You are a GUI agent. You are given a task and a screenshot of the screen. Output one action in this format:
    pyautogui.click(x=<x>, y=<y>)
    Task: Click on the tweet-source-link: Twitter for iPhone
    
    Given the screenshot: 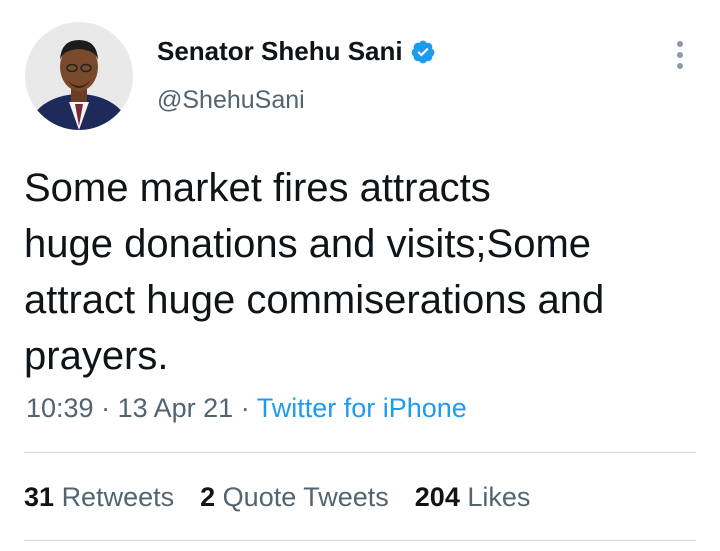 What is the action you would take?
    pyautogui.click(x=362, y=408)
    